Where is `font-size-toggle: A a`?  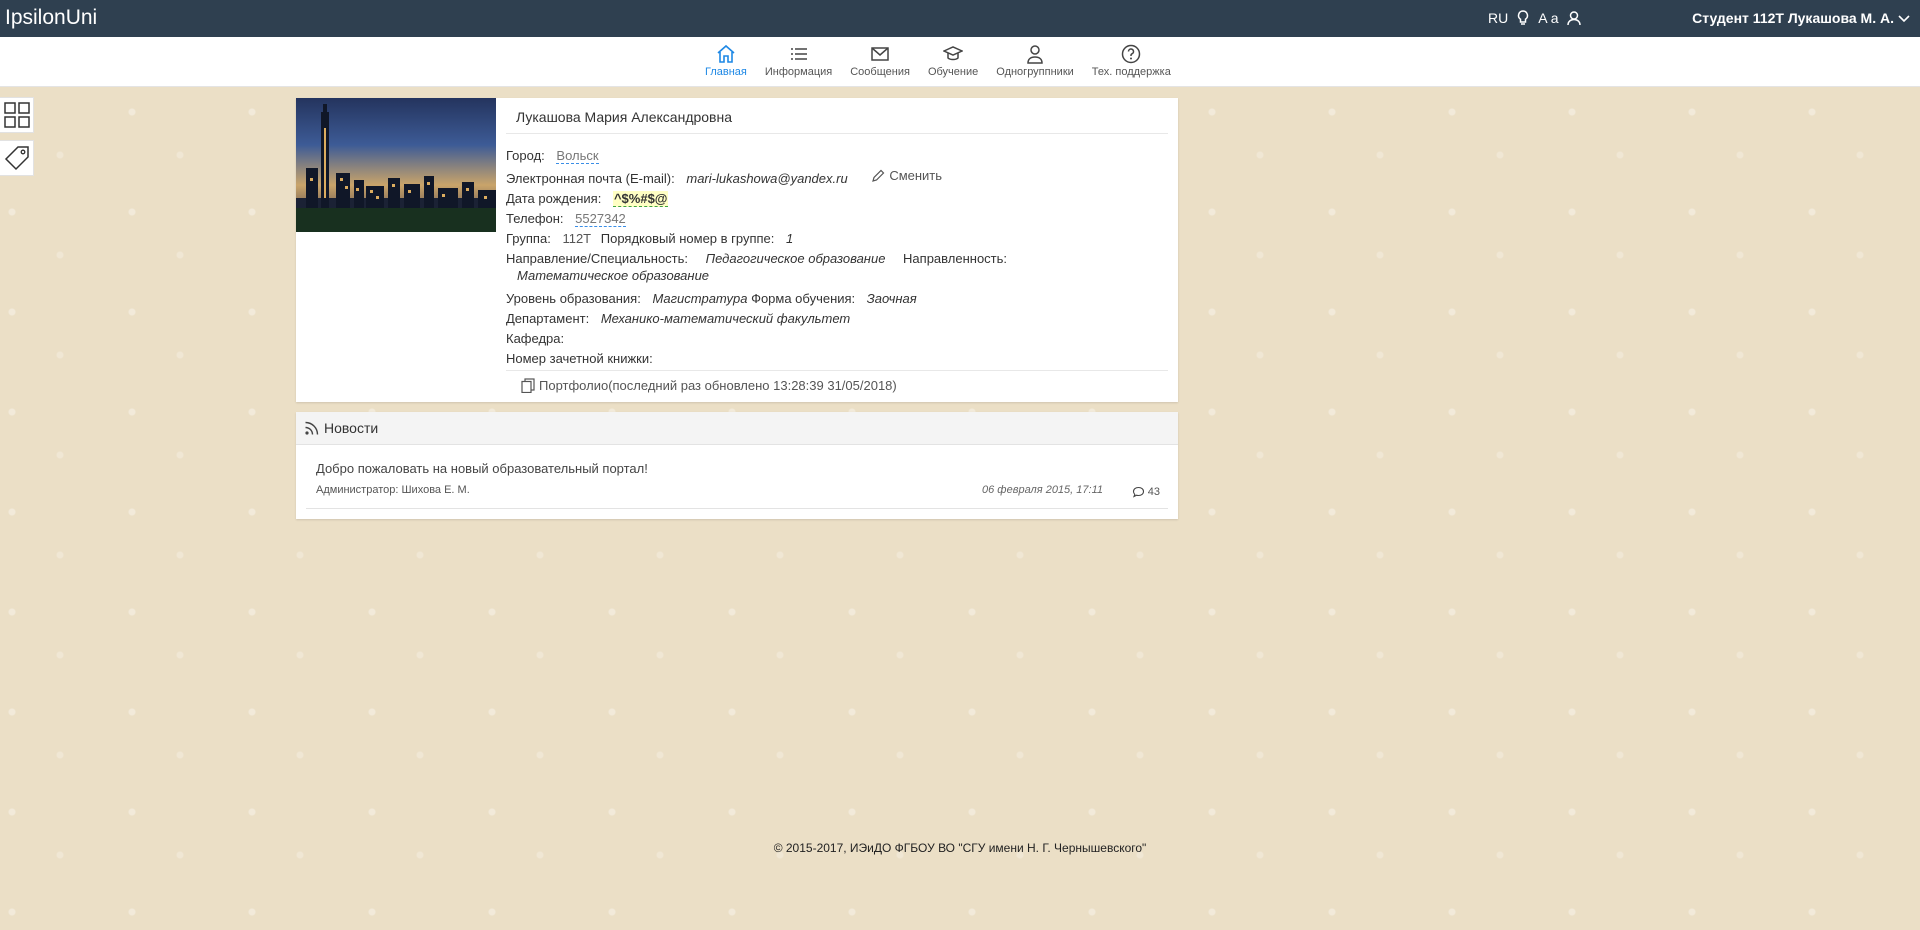 font-size-toggle: A a is located at coordinates (1548, 18).